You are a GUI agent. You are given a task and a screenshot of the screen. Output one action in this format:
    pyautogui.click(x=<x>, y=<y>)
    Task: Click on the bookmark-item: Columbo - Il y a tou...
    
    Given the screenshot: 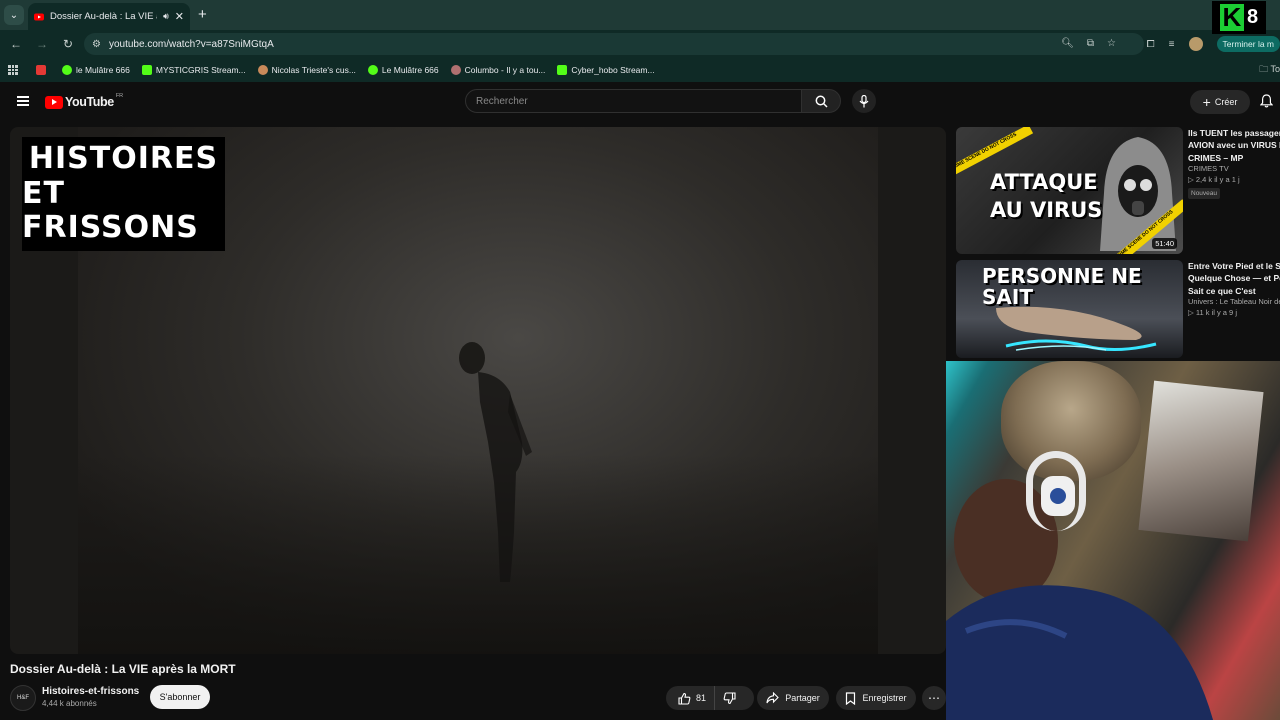 What is the action you would take?
    pyautogui.click(x=497, y=70)
    